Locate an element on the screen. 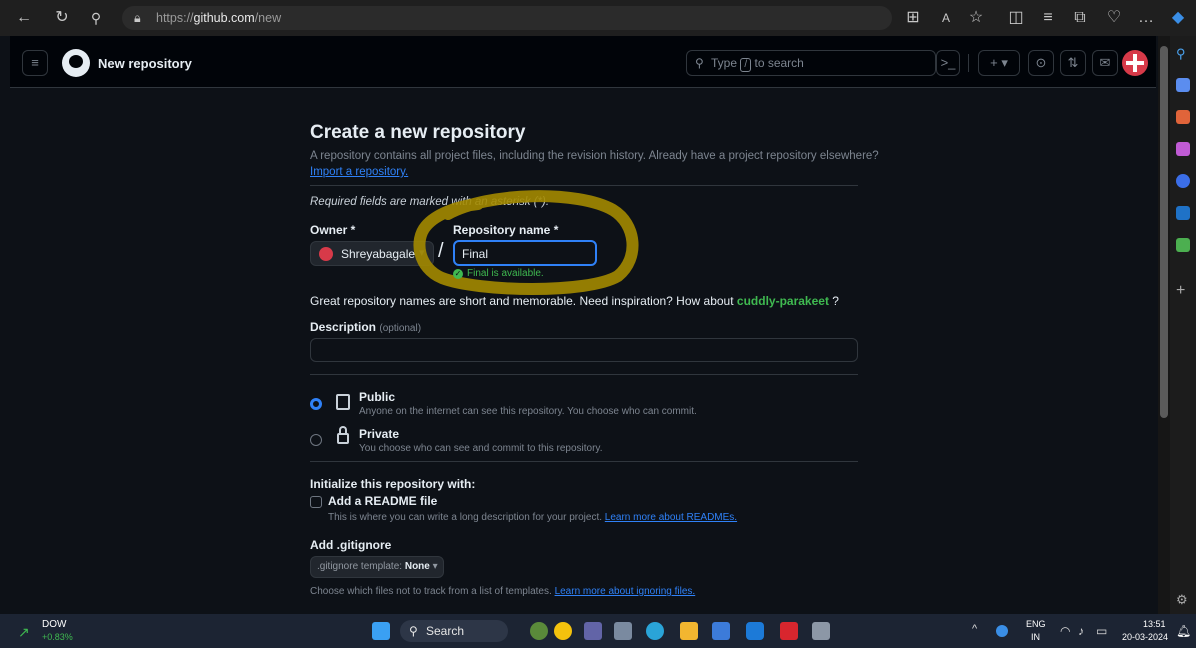 The width and height of the screenshot is (1196, 648). wifi-icon: ◠ is located at coordinates (1065, 631).